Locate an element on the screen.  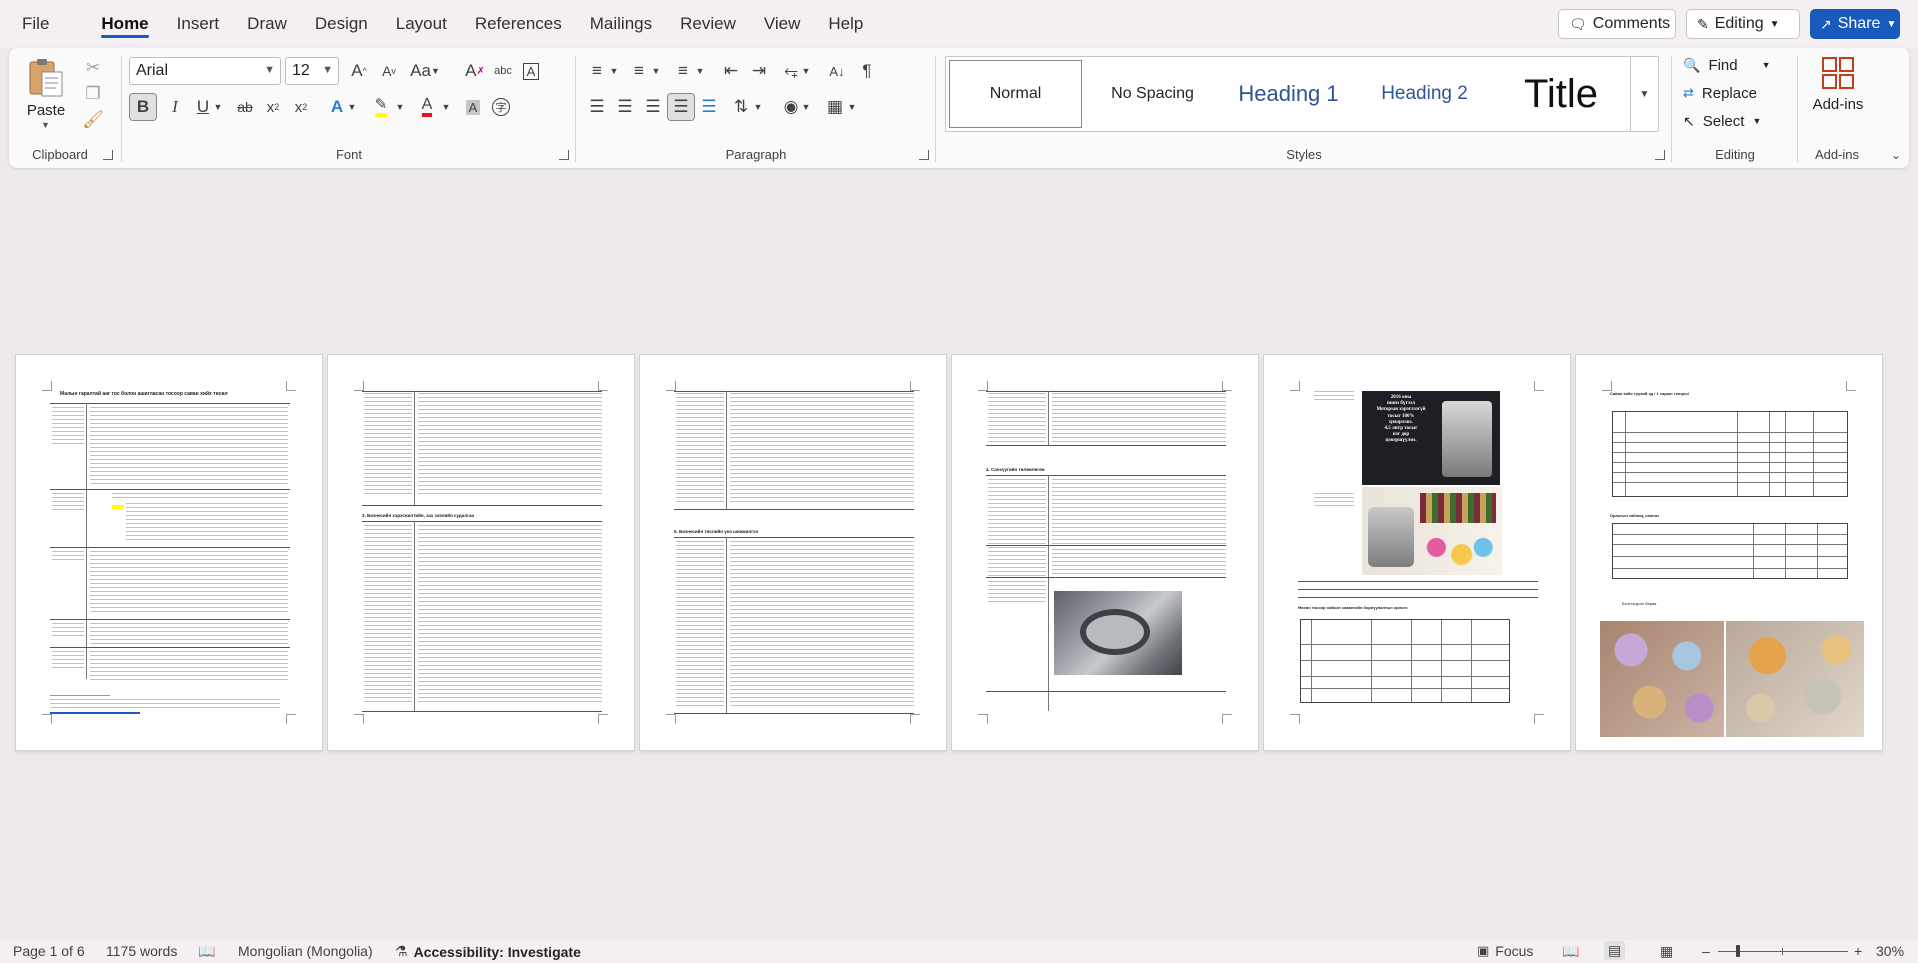
zoom-level: 30% is located at coordinates (1890, 951).